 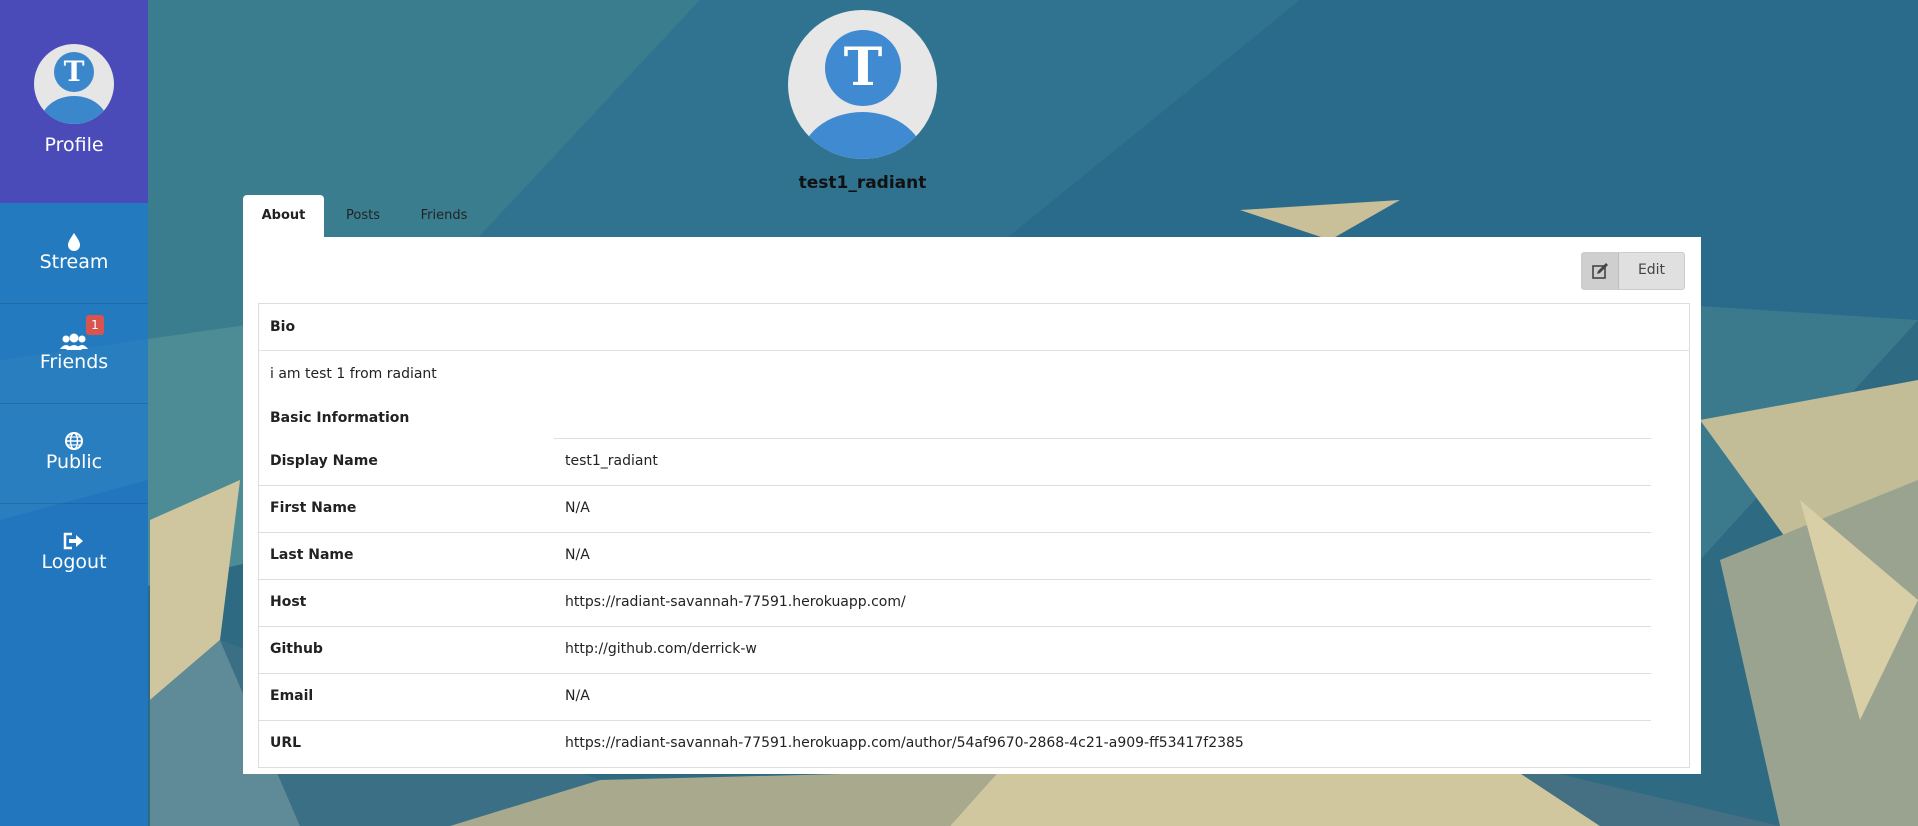 What do you see at coordinates (353, 374) in the screenshot?
I see `bio-text: i am test 1 from radiant` at bounding box center [353, 374].